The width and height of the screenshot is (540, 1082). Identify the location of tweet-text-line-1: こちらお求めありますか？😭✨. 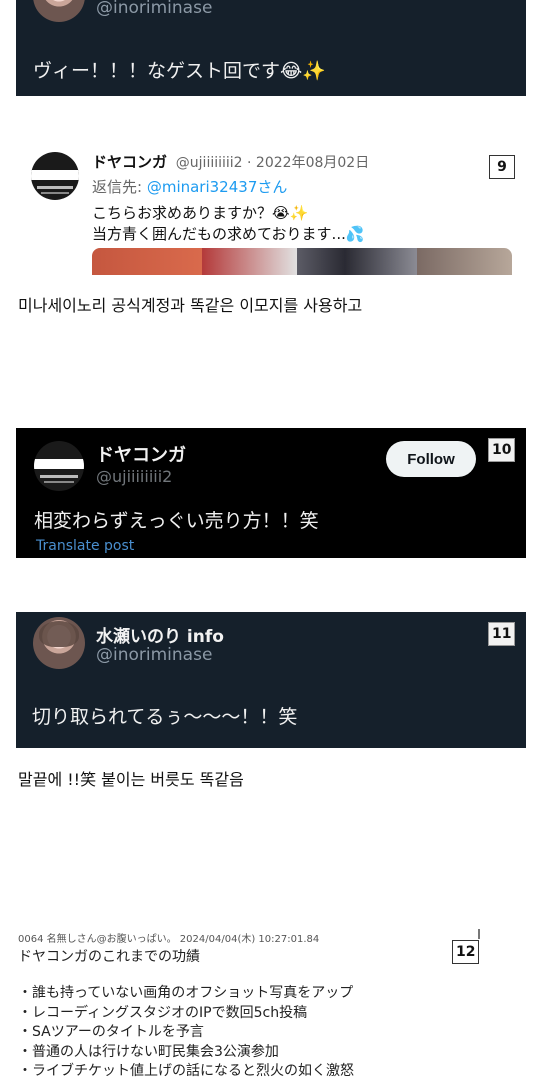
(200, 213).